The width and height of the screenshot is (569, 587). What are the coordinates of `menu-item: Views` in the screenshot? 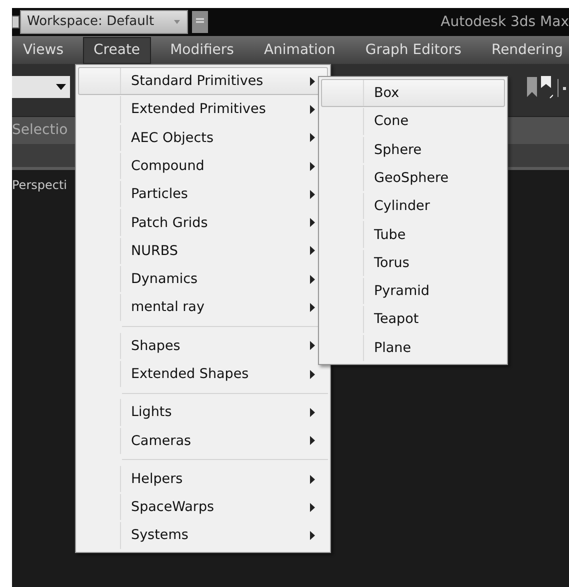 It's located at (43, 50).